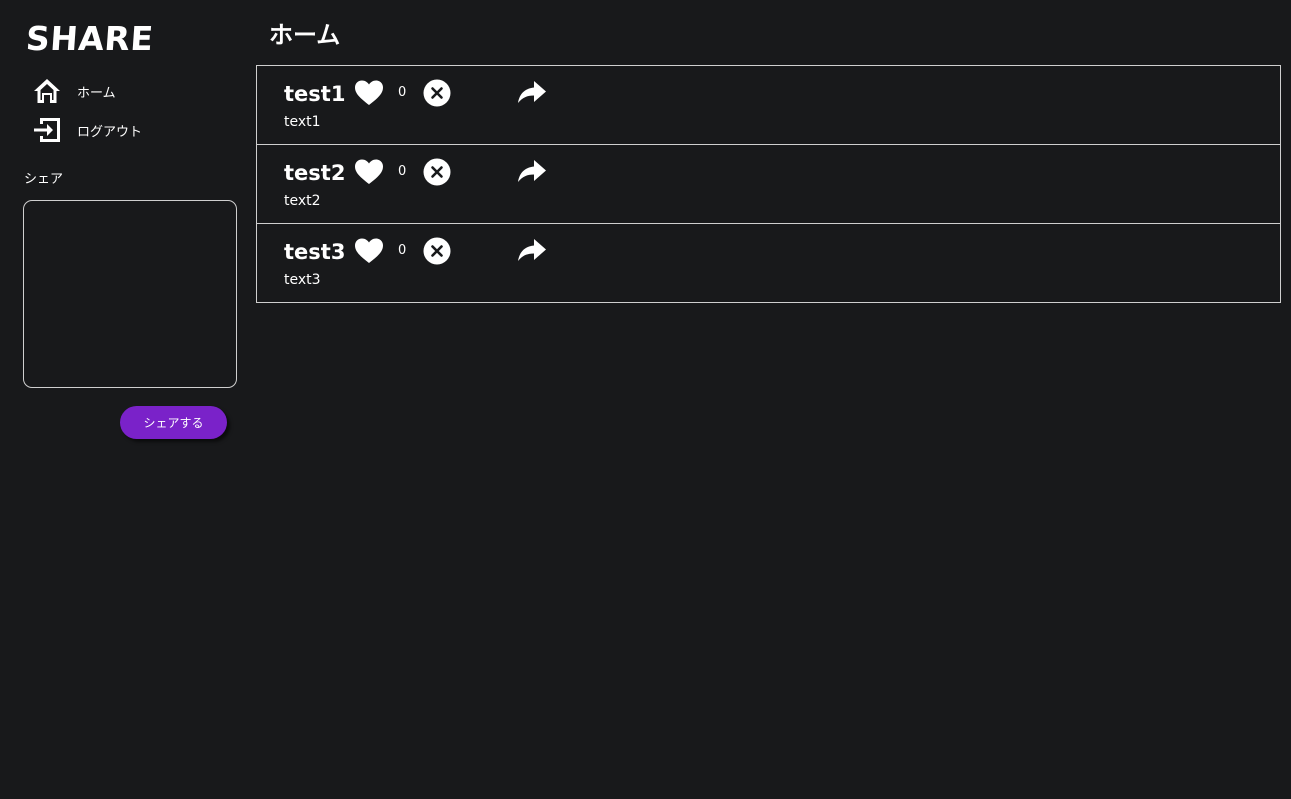 This screenshot has height=799, width=1291. I want to click on page-title: ホーム, so click(305, 35).